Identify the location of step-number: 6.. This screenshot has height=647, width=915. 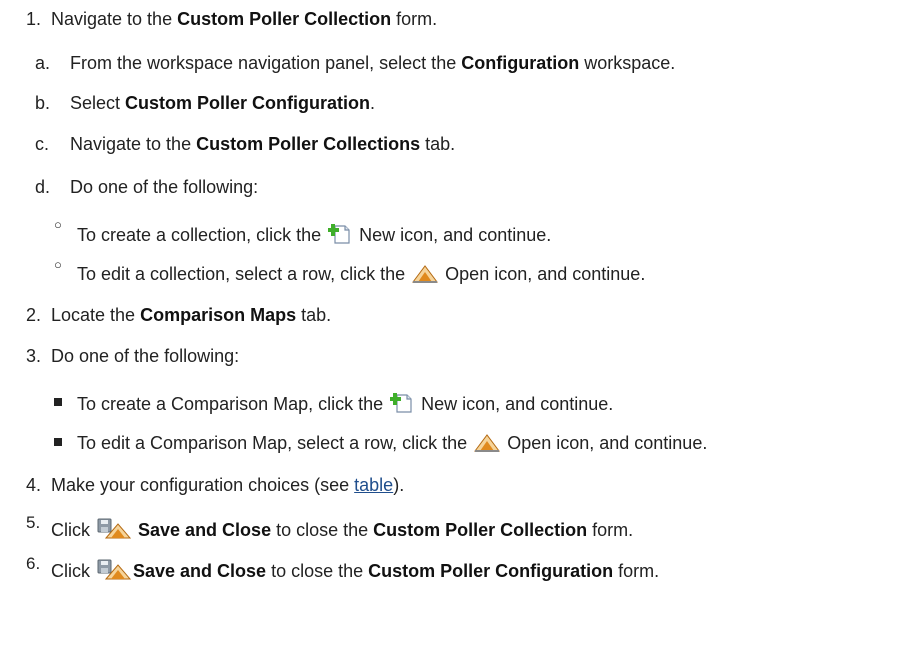
(33, 563).